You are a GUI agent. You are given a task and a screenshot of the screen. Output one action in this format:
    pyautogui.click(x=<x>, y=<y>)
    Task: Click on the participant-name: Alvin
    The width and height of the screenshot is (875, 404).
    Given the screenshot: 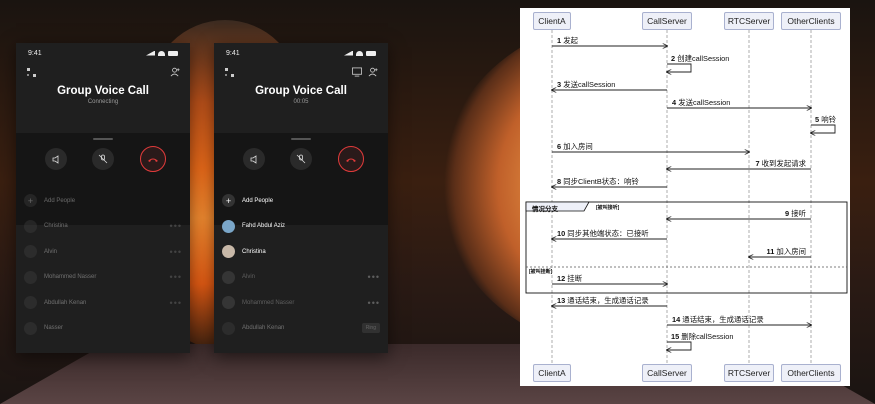 What is the action you would take?
    pyautogui.click(x=51, y=251)
    